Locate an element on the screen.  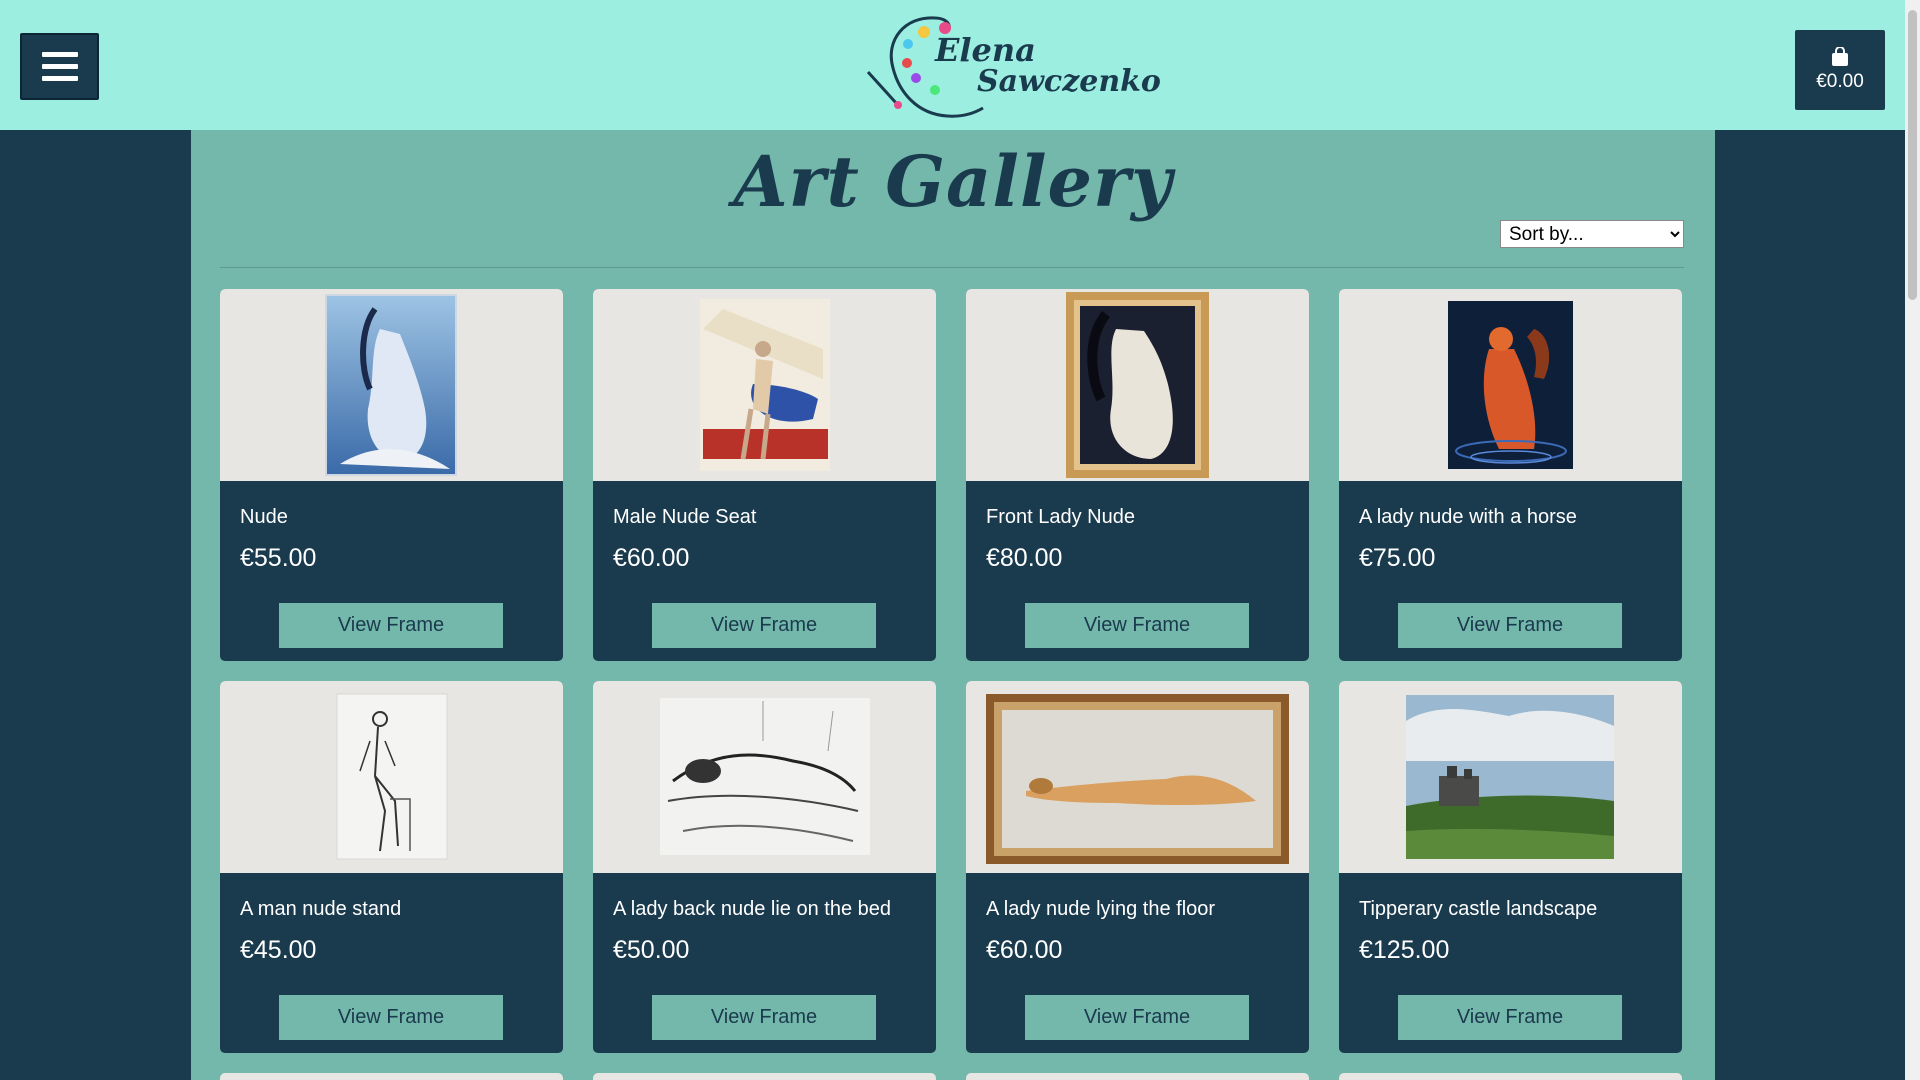
site-header: Elena Sawczenko €0.00 is located at coordinates (952, 65).